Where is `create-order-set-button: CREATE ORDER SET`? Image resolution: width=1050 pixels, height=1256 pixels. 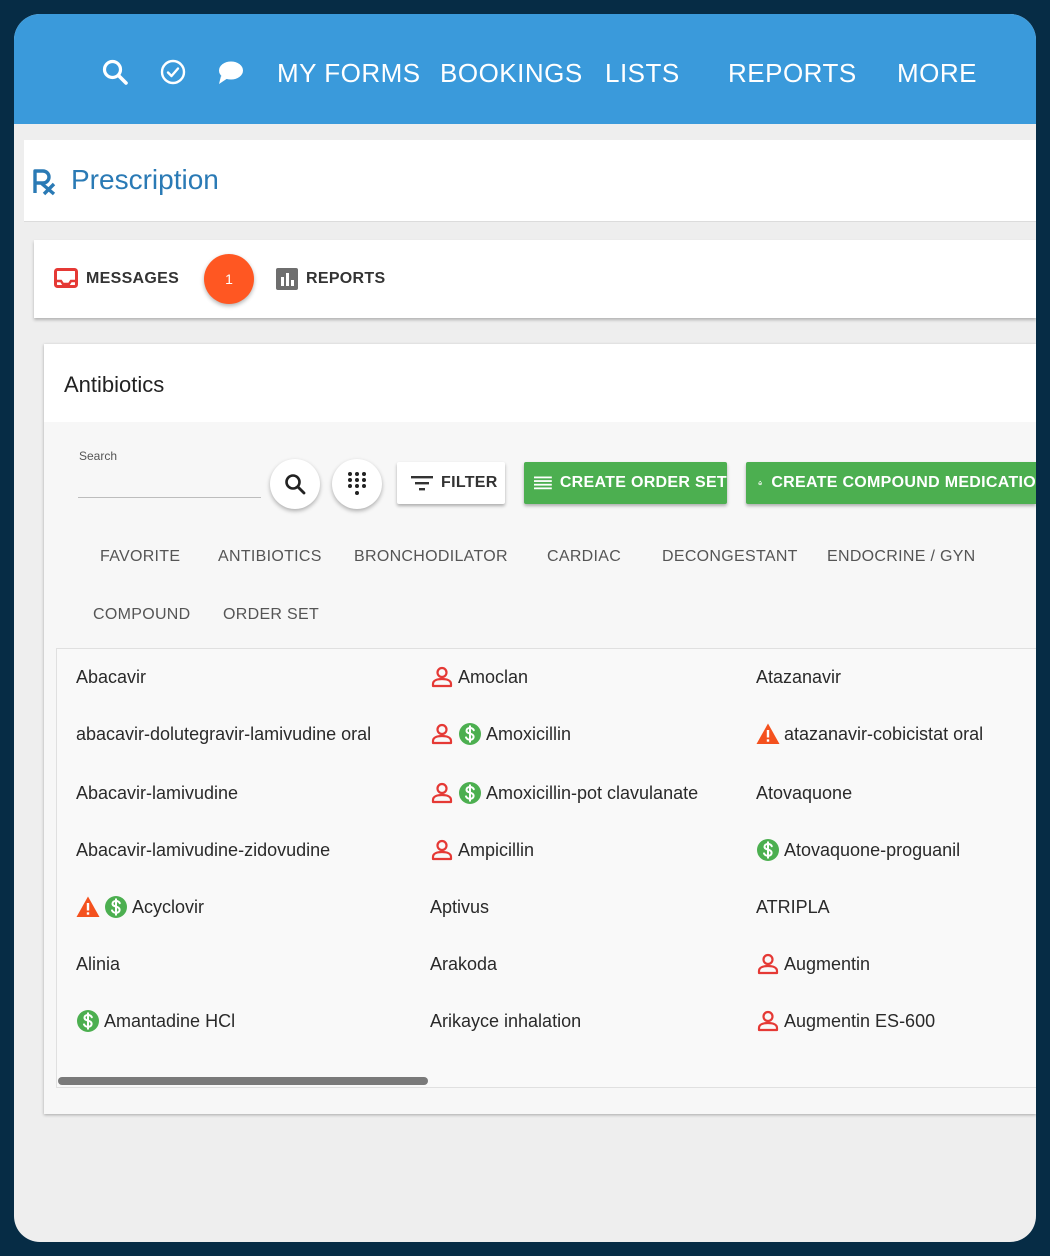
create-order-set-button: CREATE ORDER SET is located at coordinates (625, 483).